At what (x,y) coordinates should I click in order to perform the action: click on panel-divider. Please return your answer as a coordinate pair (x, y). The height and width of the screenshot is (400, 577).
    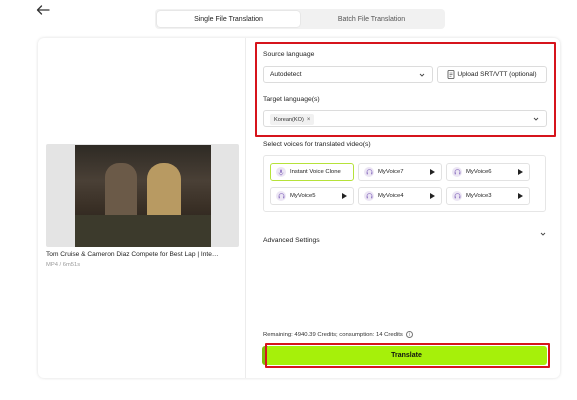
    Looking at the image, I should click on (245, 208).